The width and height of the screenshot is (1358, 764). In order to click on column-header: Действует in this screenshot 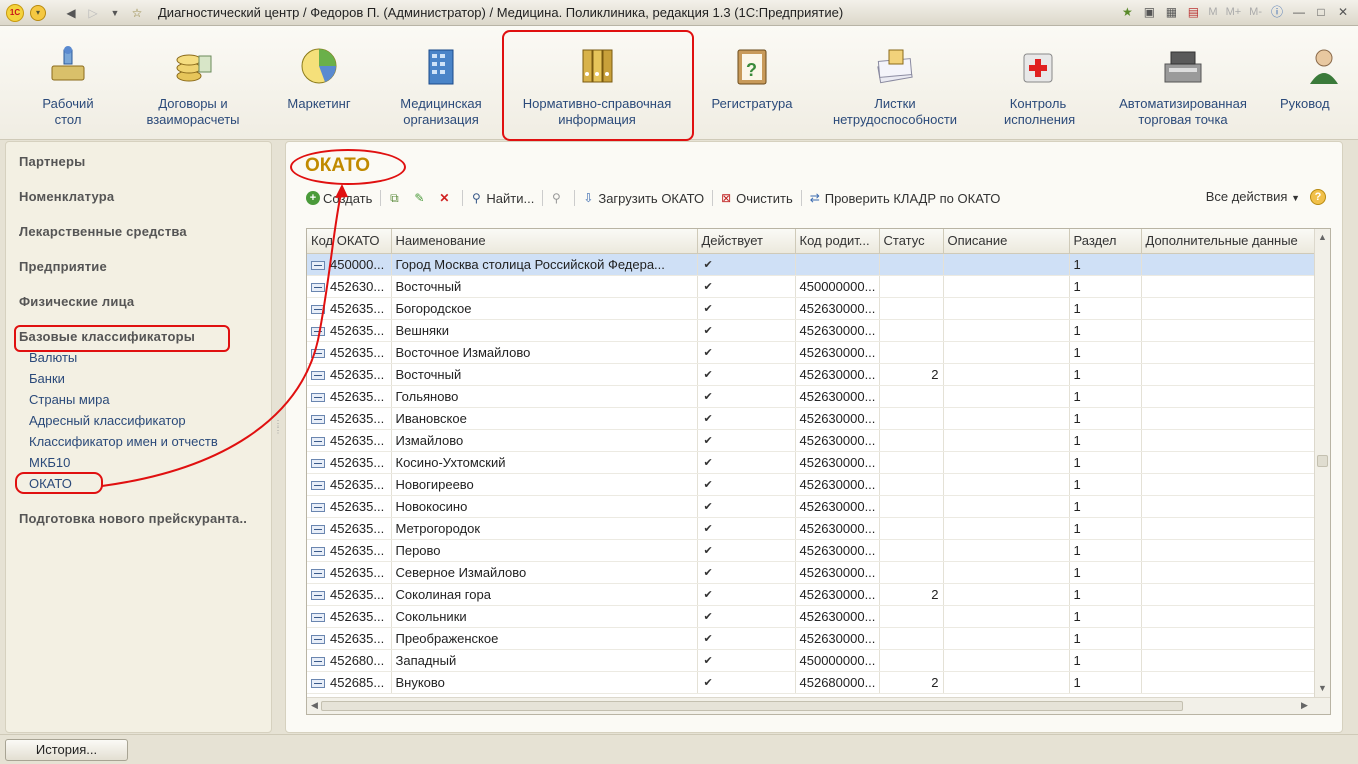, I will do `click(746, 241)`.